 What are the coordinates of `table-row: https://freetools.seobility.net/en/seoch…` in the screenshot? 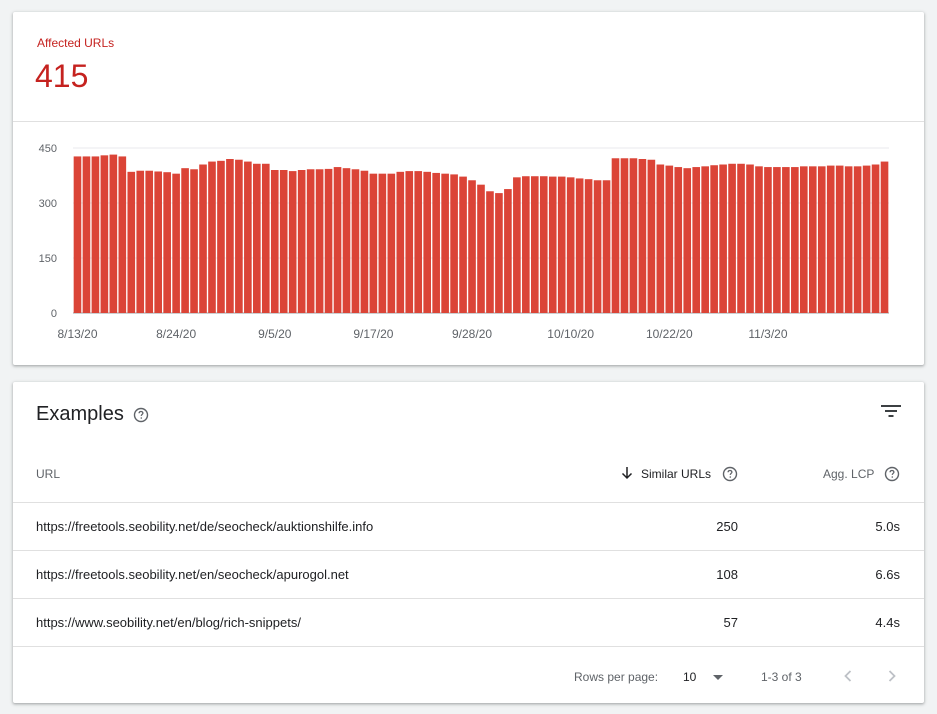 It's located at (468, 574).